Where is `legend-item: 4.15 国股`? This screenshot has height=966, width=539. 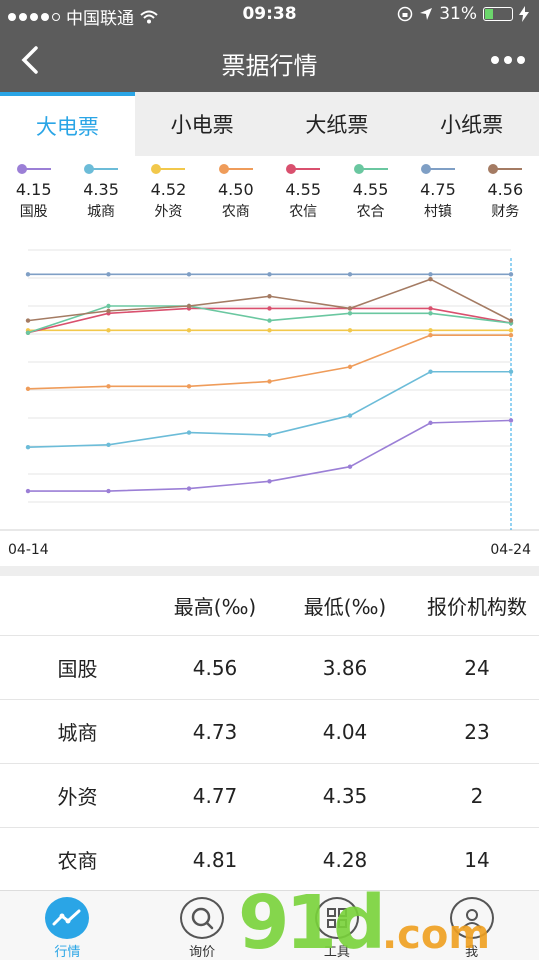
legend-item: 4.15 国股 is located at coordinates (33, 194).